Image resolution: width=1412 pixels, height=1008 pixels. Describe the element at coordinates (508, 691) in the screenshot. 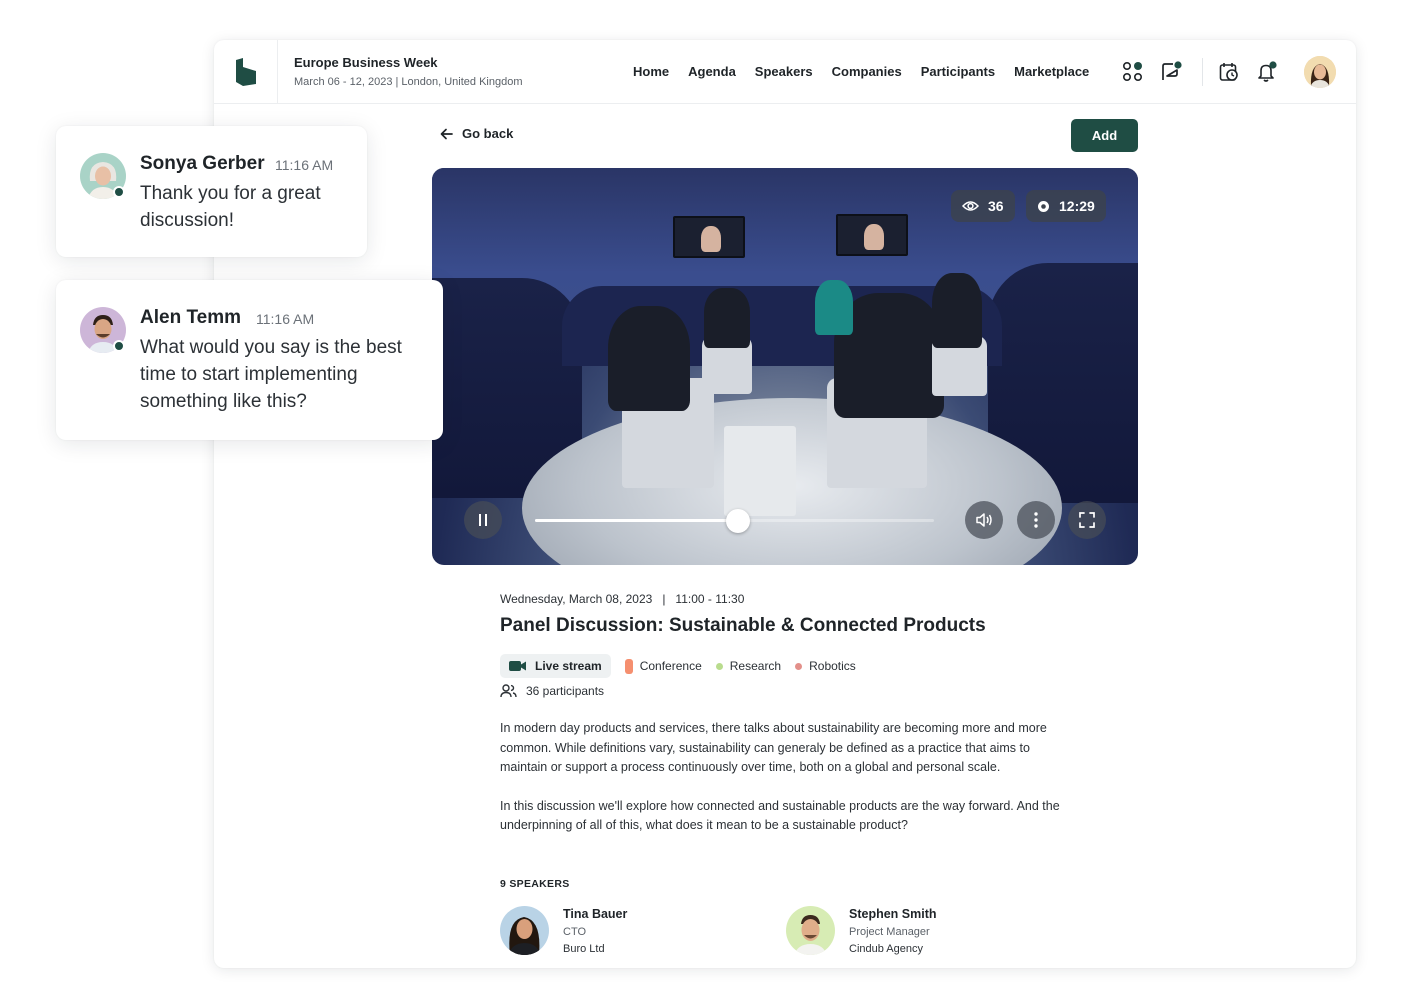

I see `users-icon` at that location.